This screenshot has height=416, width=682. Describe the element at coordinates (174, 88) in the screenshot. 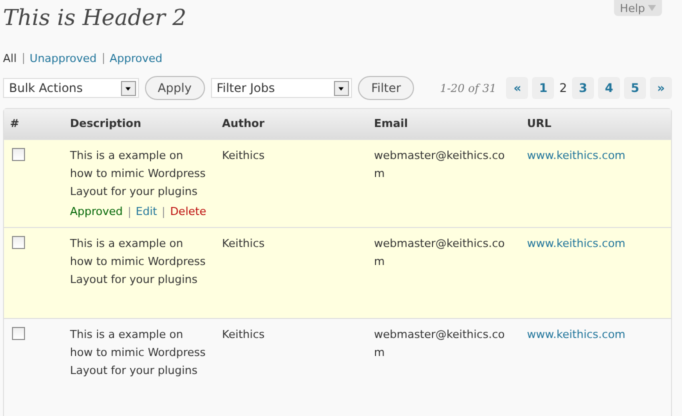

I see `apply-button: Apply` at that location.